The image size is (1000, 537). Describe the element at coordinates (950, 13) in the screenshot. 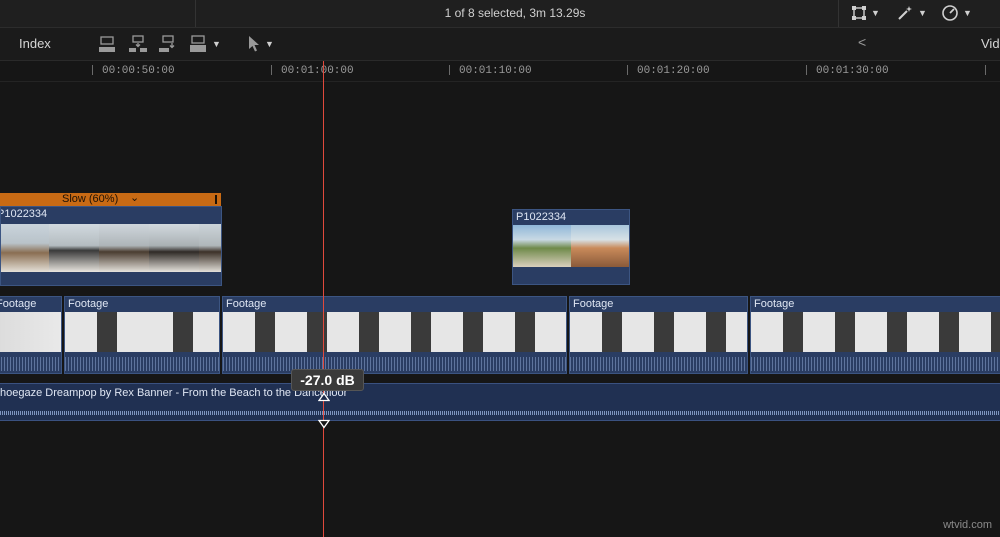

I see `speed-gauge-icon` at that location.